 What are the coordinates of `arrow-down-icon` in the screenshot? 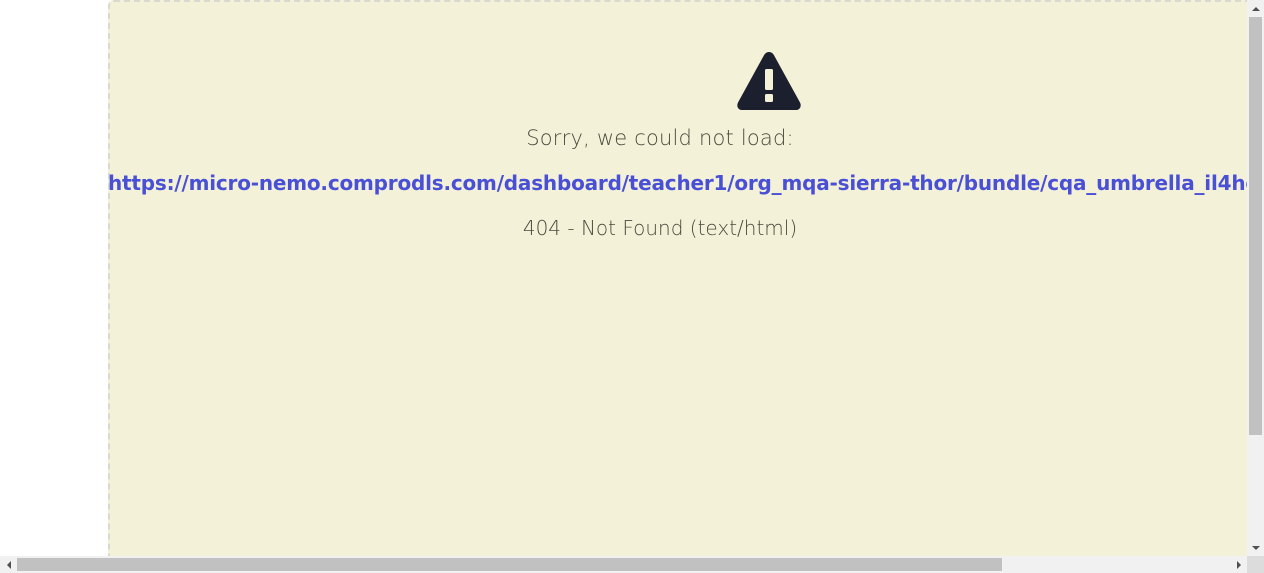 It's located at (1255, 547).